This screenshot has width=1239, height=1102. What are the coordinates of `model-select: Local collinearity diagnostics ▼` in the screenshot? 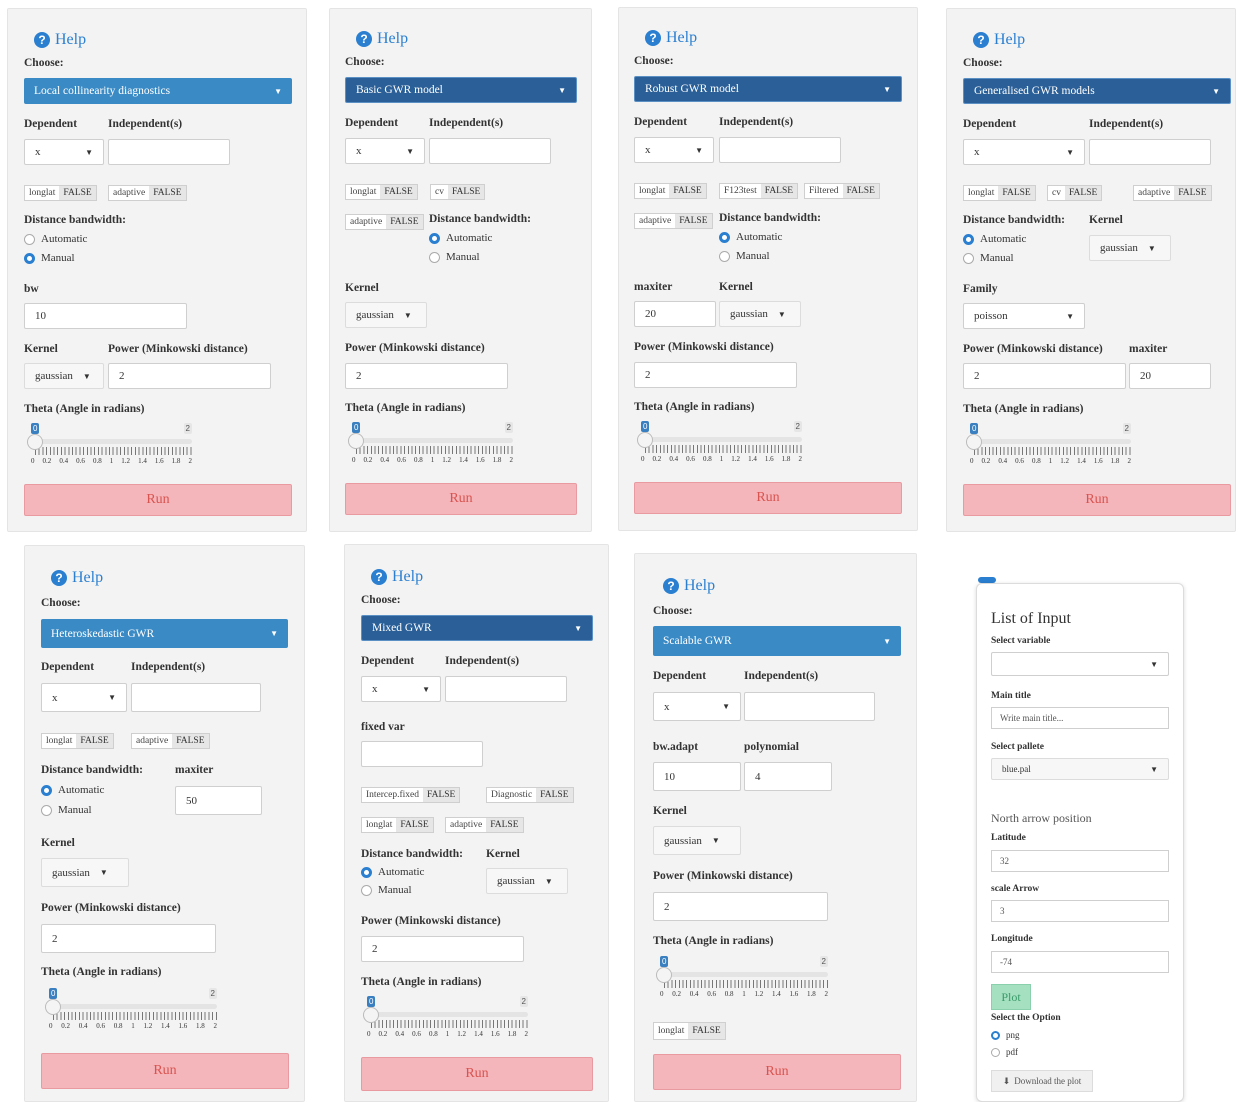 It's located at (158, 91).